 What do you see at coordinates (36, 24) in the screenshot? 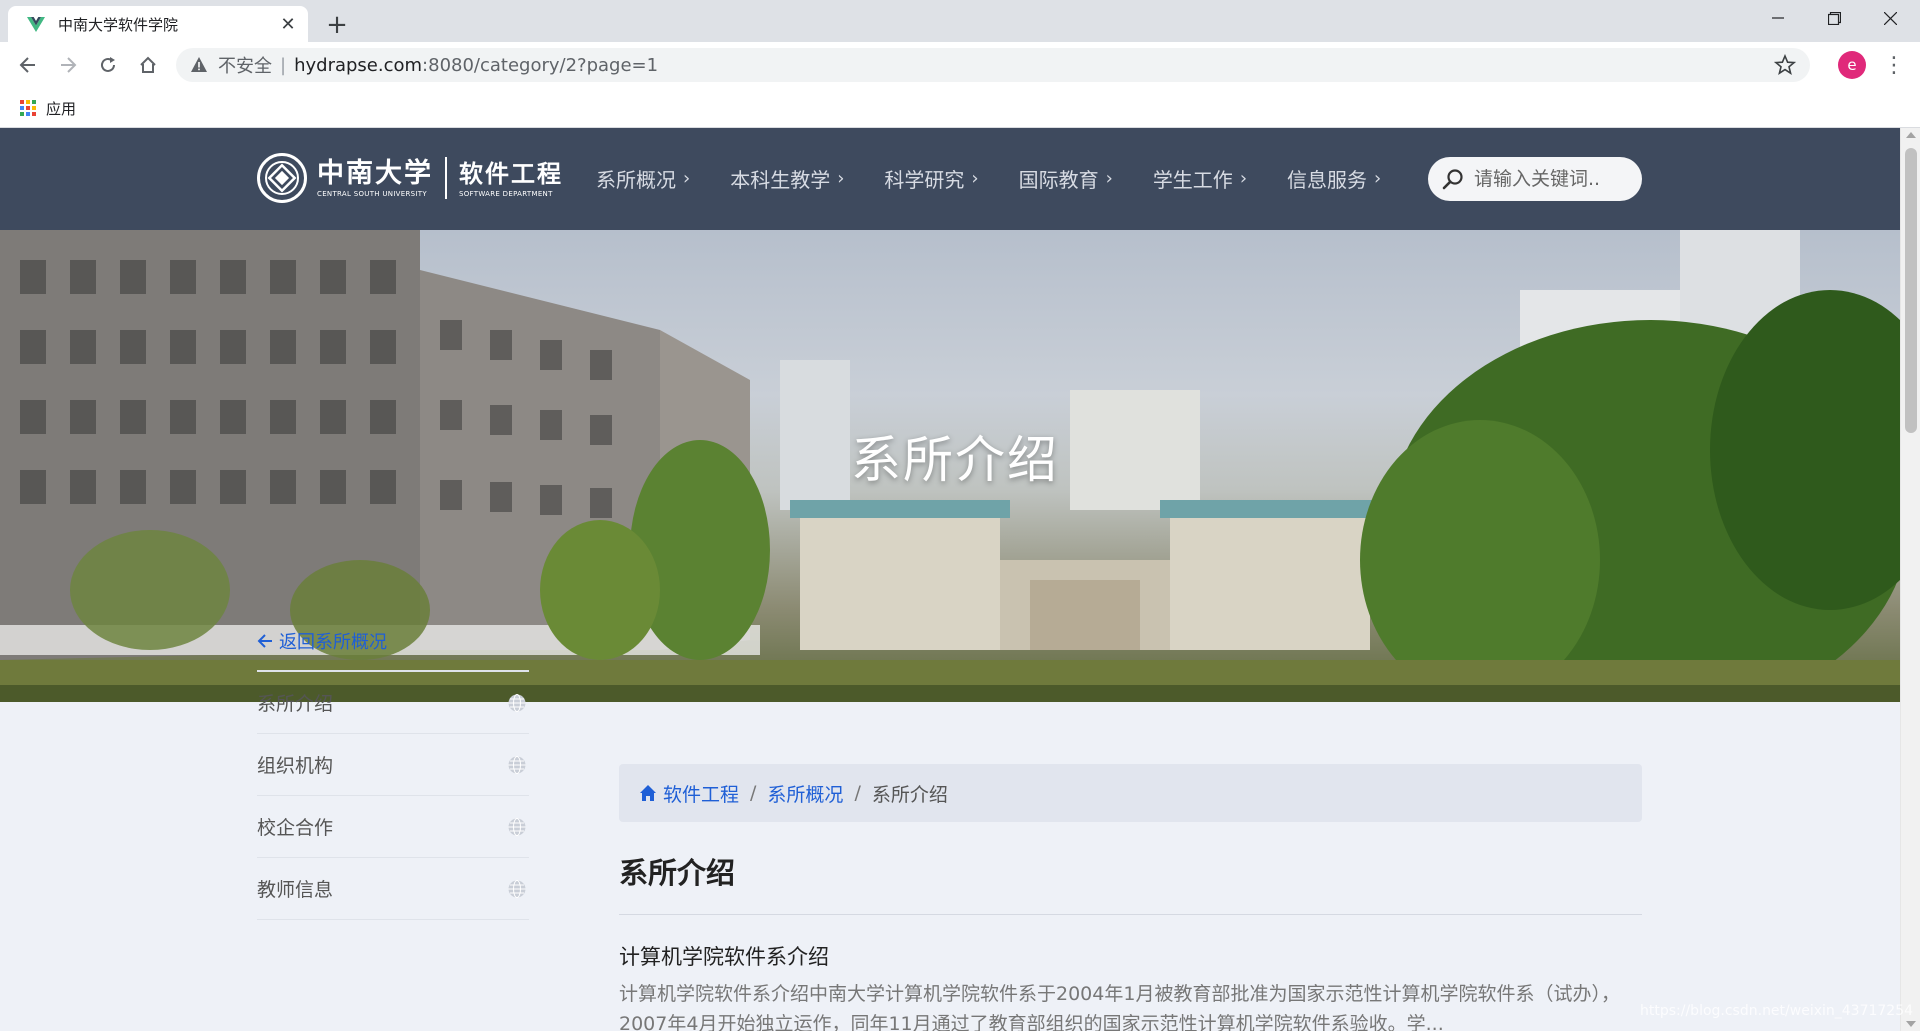
I see `vue-favicon-icon` at bounding box center [36, 24].